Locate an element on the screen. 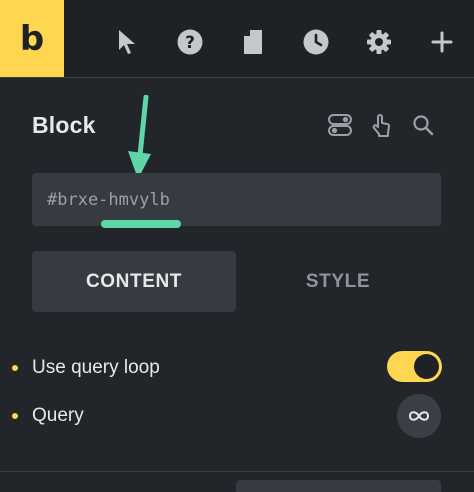 This screenshot has height=492, width=474. toggle-conditions-icon is located at coordinates (340, 125).